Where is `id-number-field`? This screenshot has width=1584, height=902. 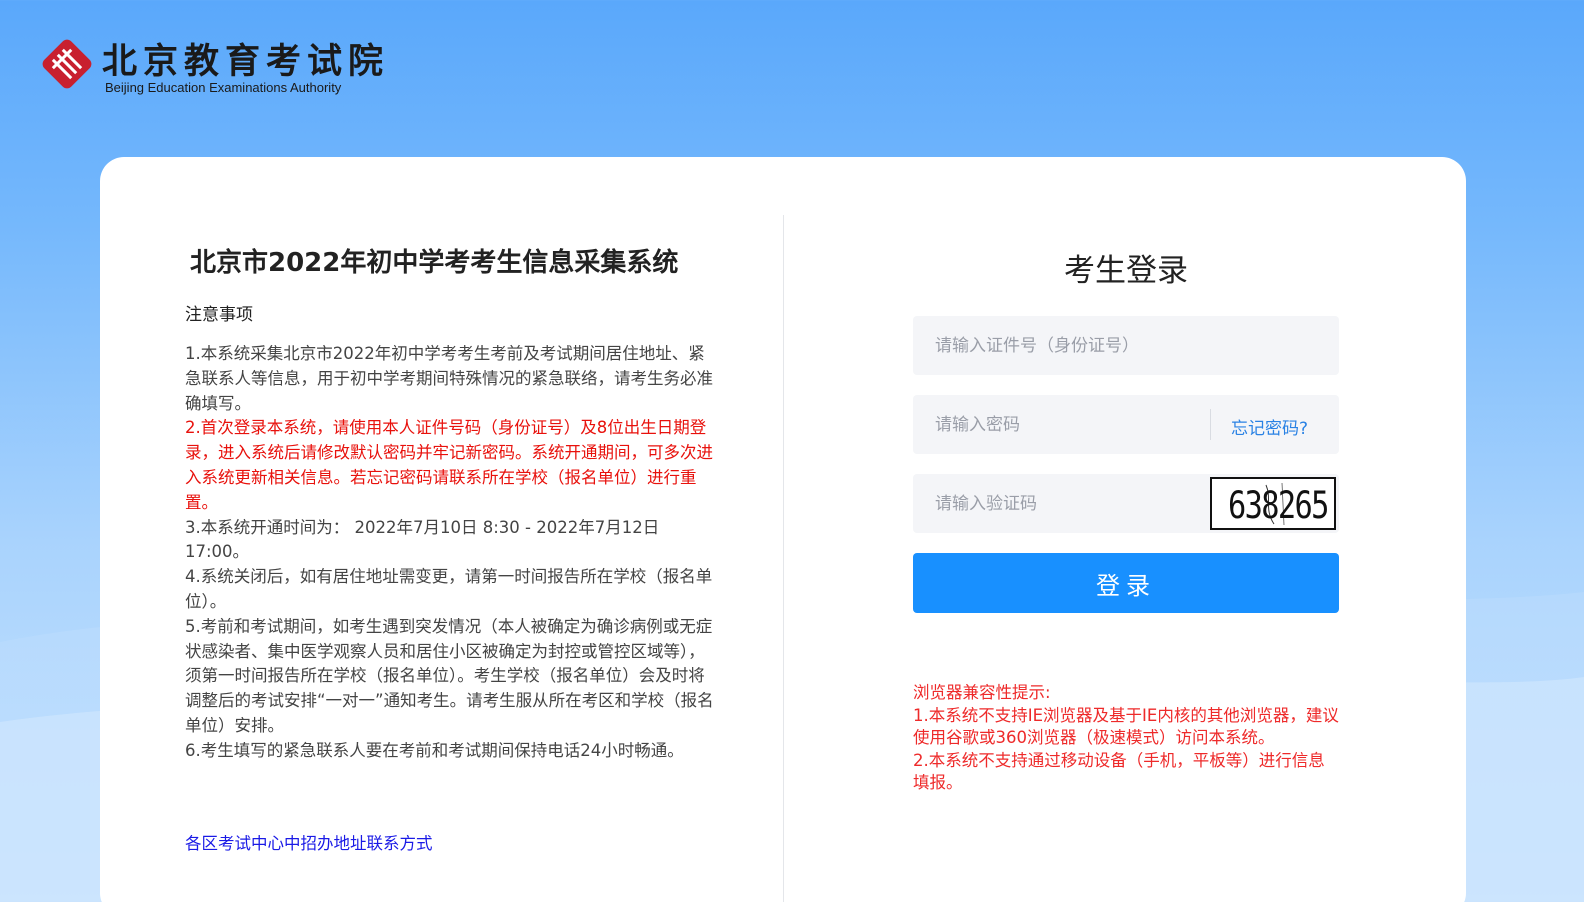
id-number-field is located at coordinates (1126, 345).